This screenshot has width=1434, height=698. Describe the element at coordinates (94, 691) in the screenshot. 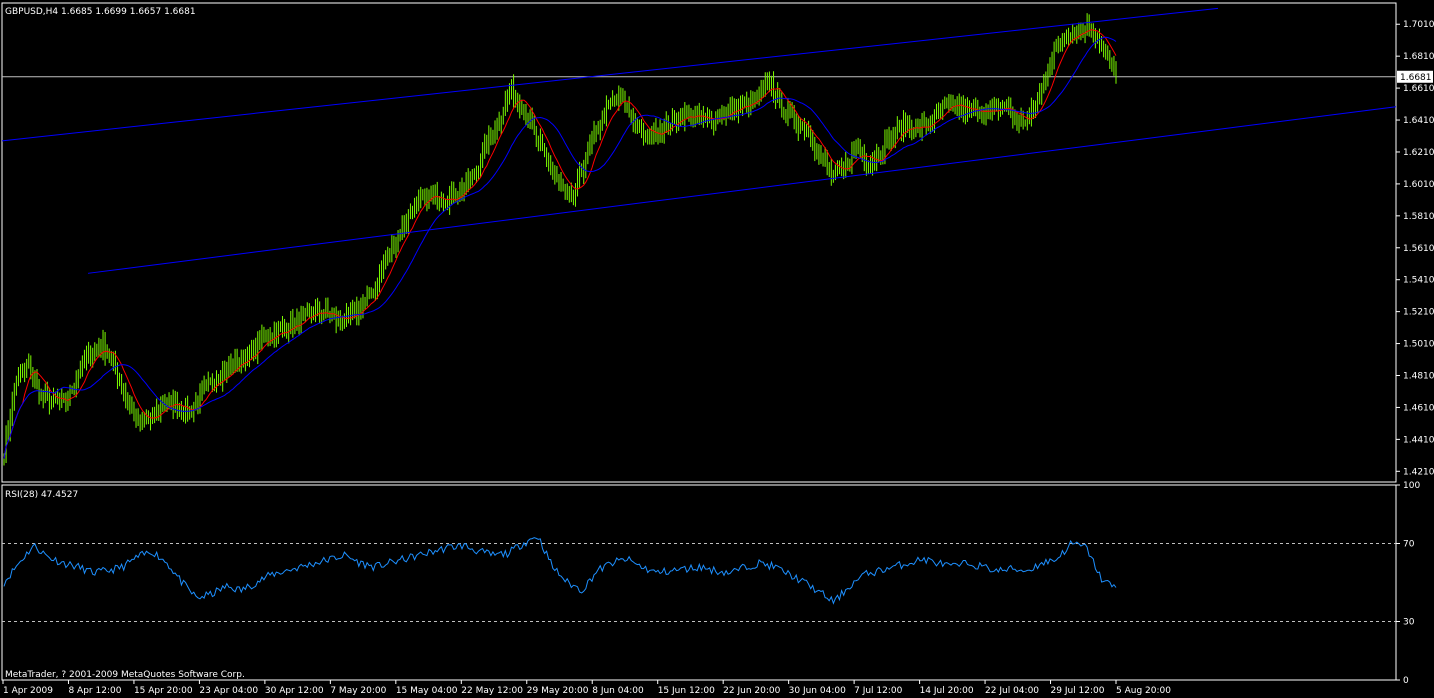

I see `time-tick-label: 8 Apr 12:00` at that location.